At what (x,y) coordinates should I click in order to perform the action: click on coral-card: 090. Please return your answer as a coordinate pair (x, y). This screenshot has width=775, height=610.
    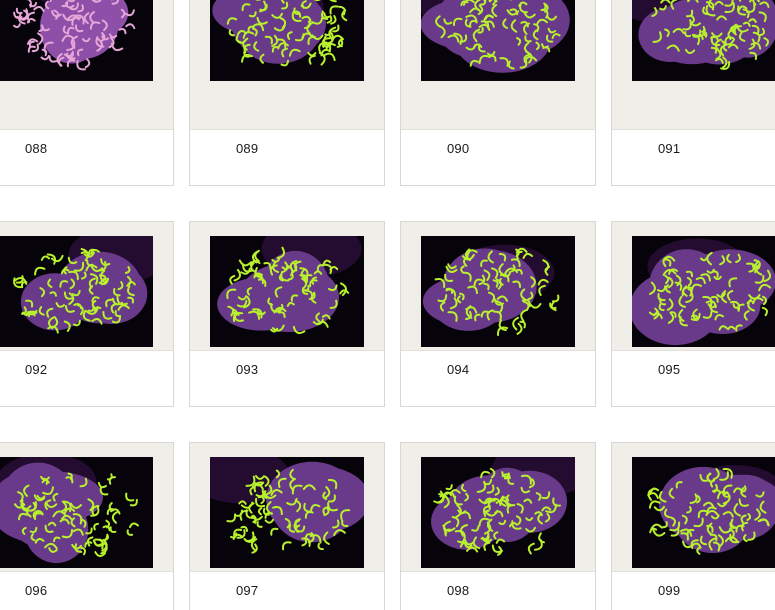
    Looking at the image, I should click on (498, 93).